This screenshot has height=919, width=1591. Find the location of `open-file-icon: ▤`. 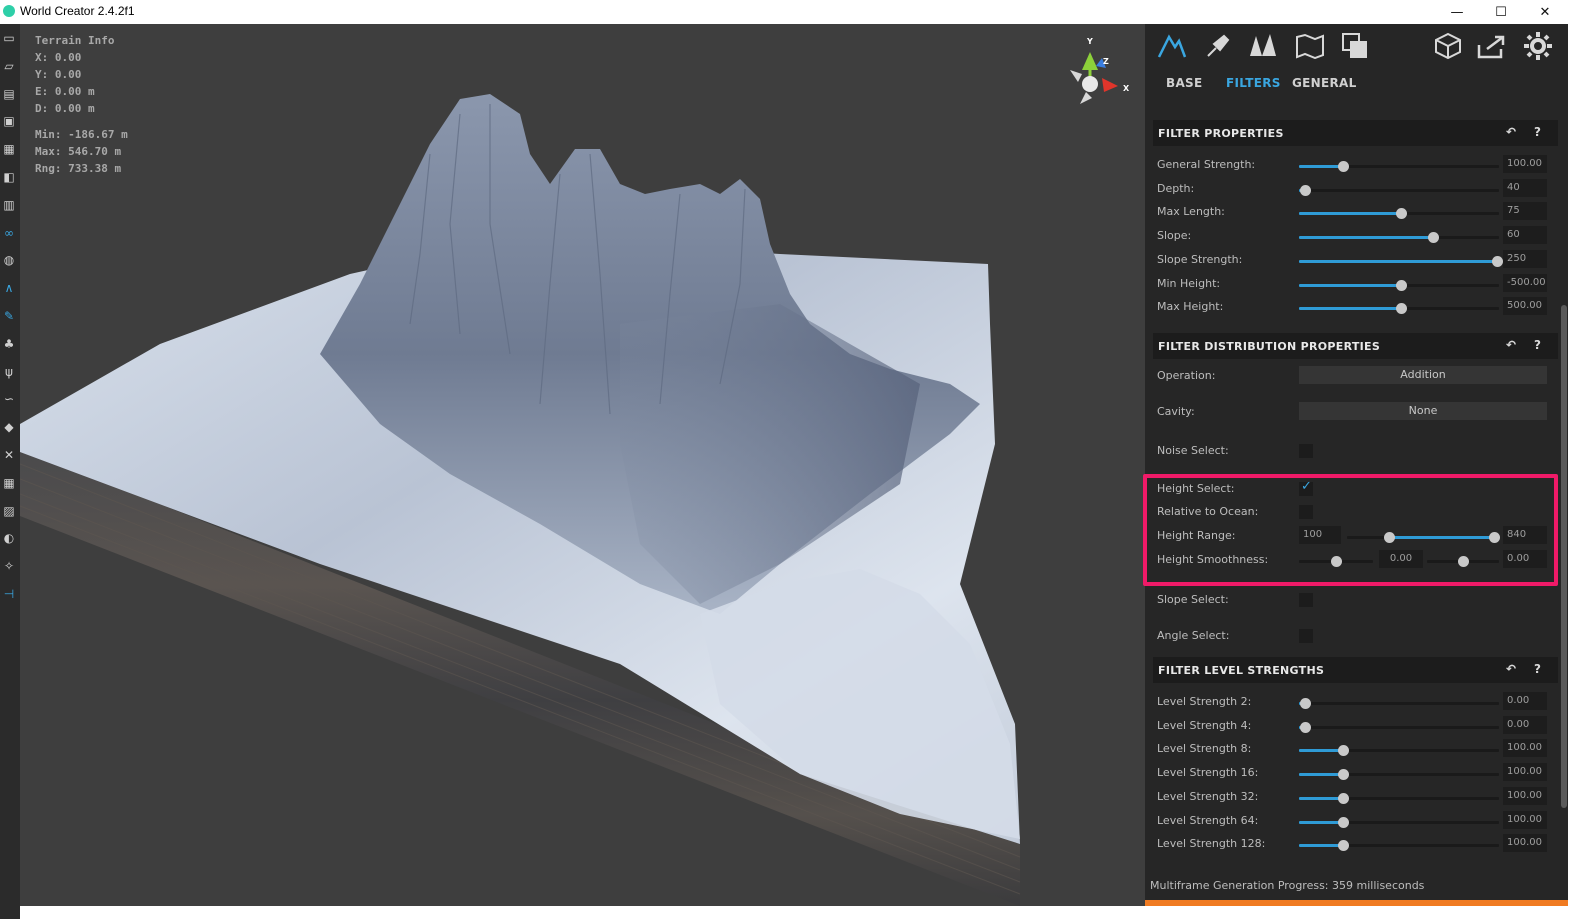

open-file-icon: ▤ is located at coordinates (9, 94).